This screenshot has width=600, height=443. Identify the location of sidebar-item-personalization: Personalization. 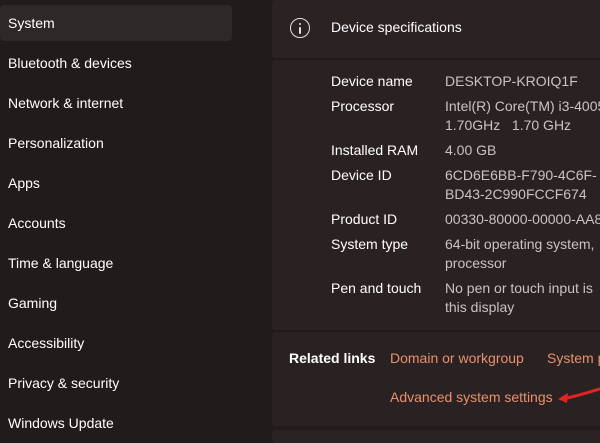
(116, 143).